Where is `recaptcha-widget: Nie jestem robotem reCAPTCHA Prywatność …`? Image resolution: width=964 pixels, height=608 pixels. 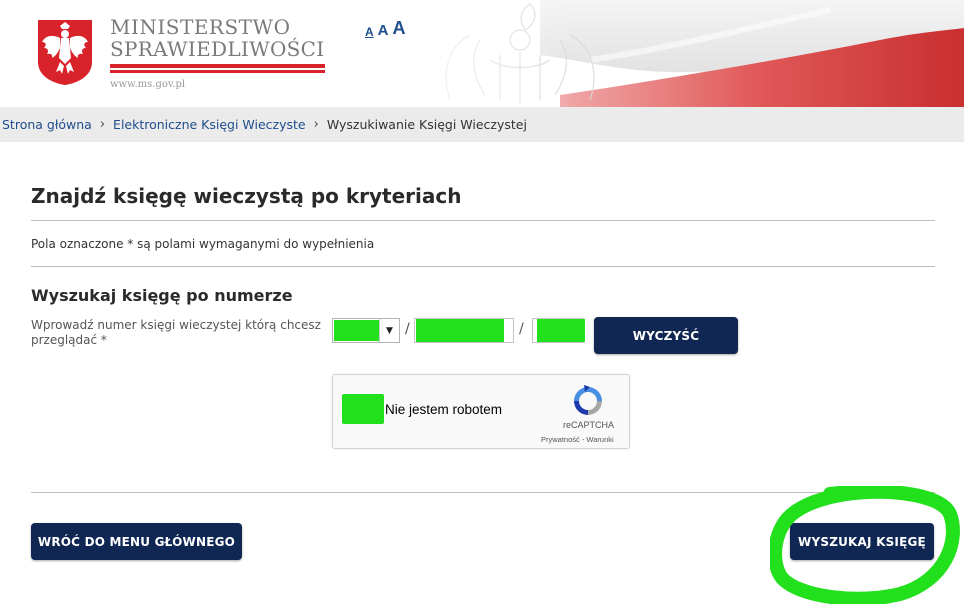 recaptcha-widget: Nie jestem robotem reCAPTCHA Prywatność … is located at coordinates (481, 411).